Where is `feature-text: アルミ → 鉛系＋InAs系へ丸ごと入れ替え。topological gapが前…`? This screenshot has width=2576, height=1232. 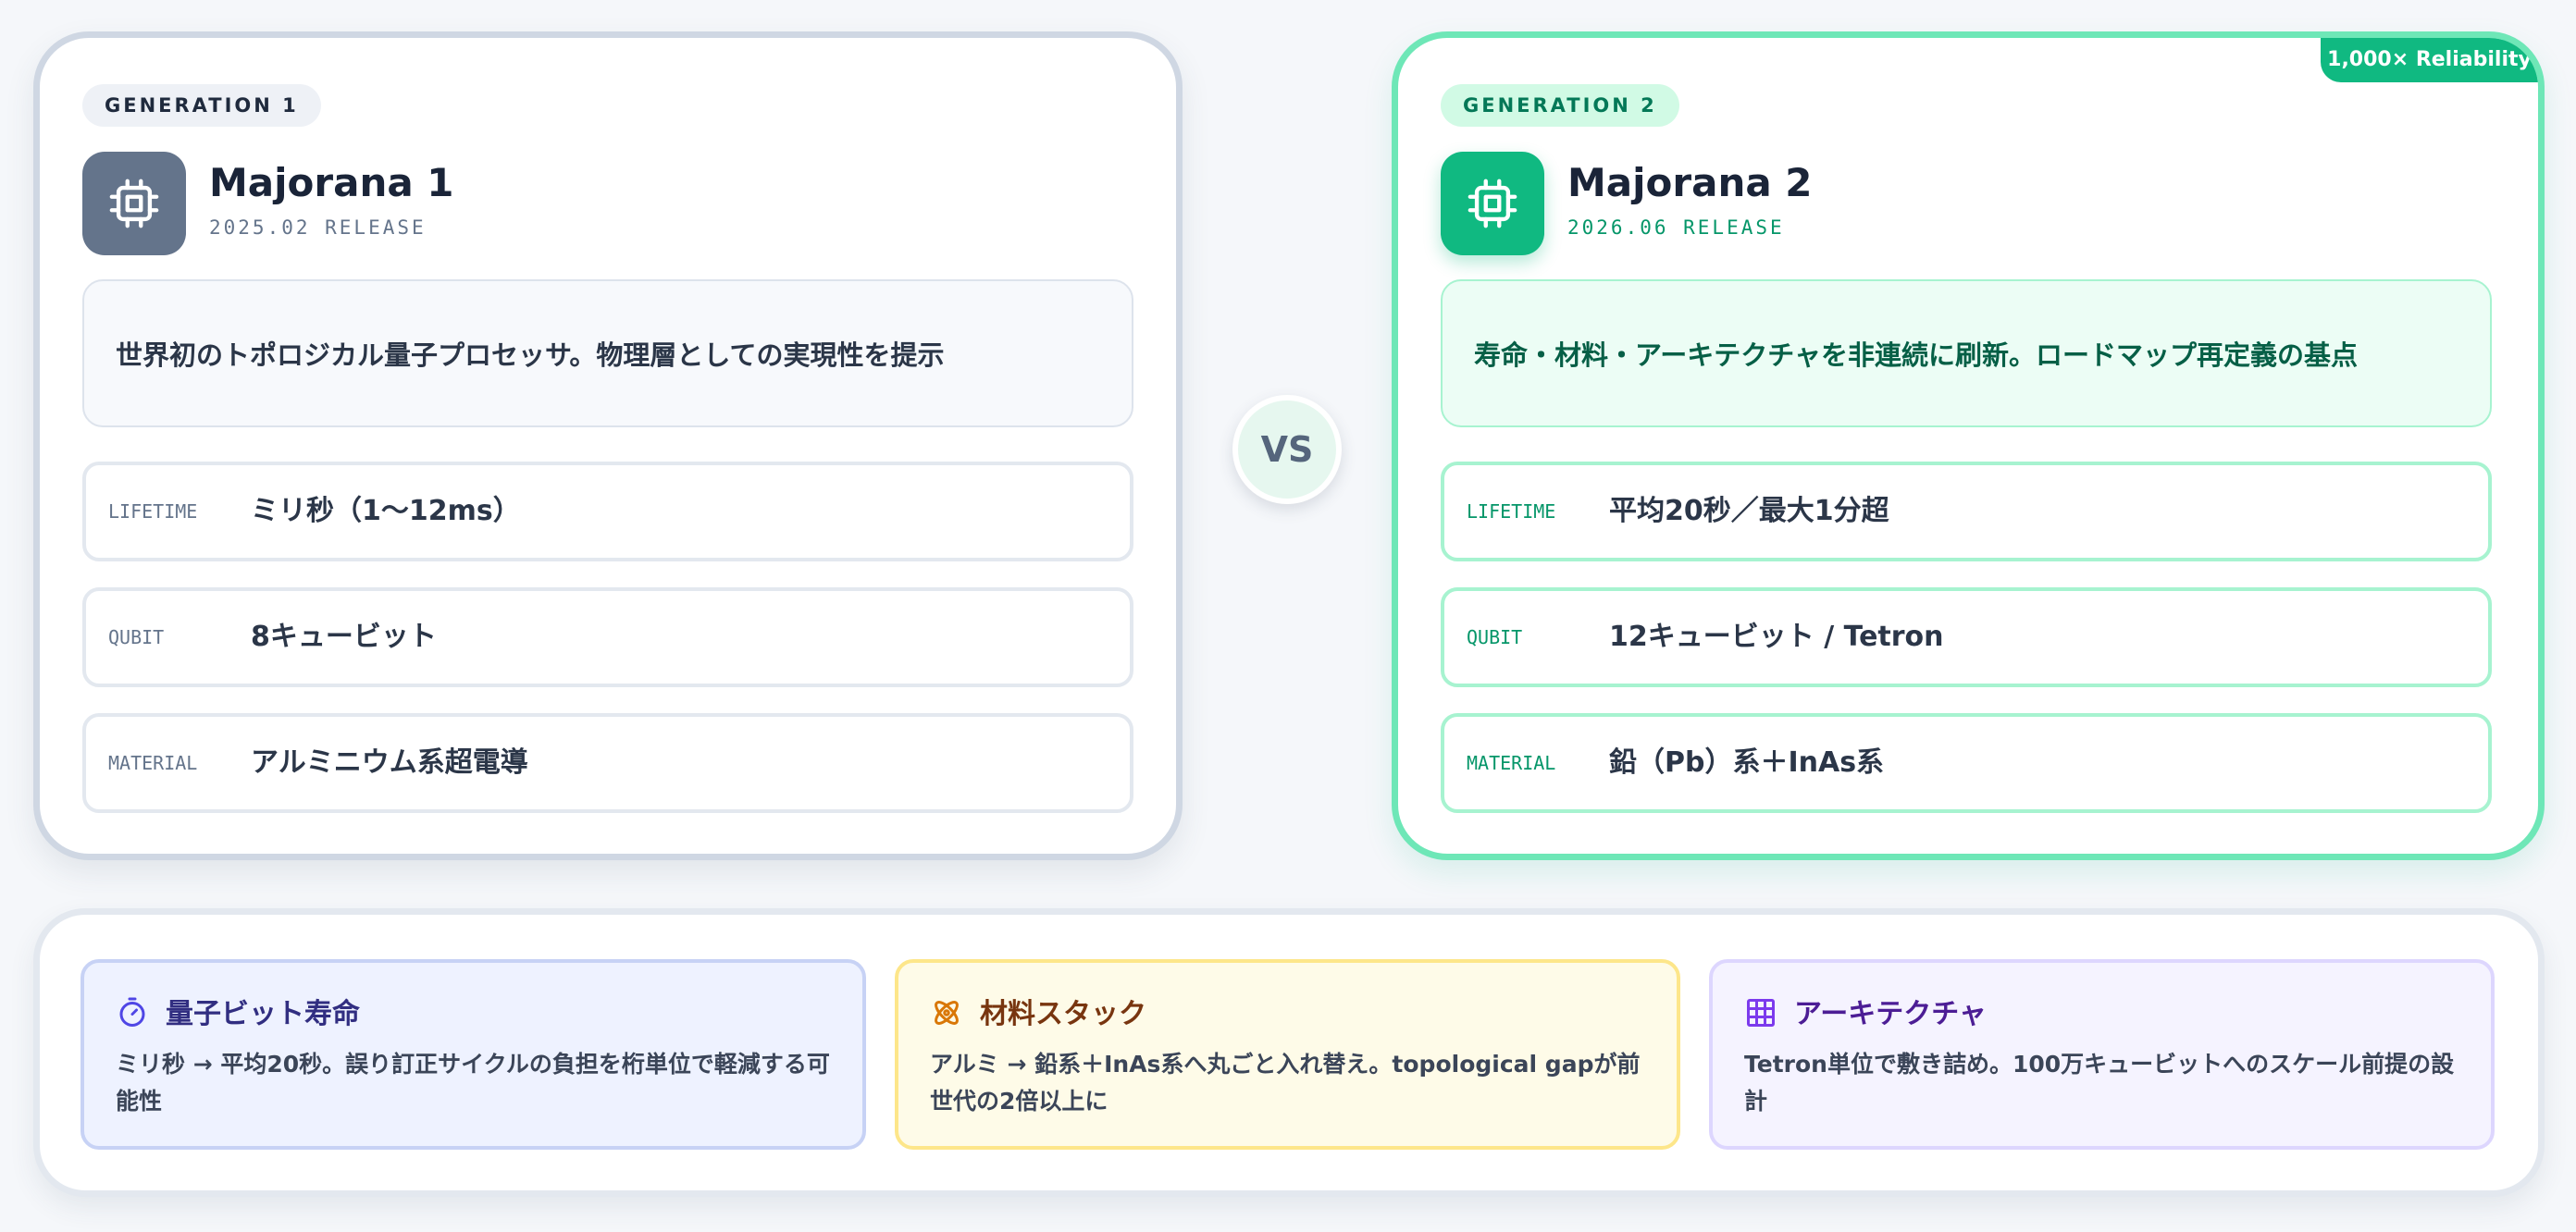
feature-text: アルミ → 鉛系＋InAs系へ丸ごと入れ替え。topological gapが前… is located at coordinates (1286, 1083).